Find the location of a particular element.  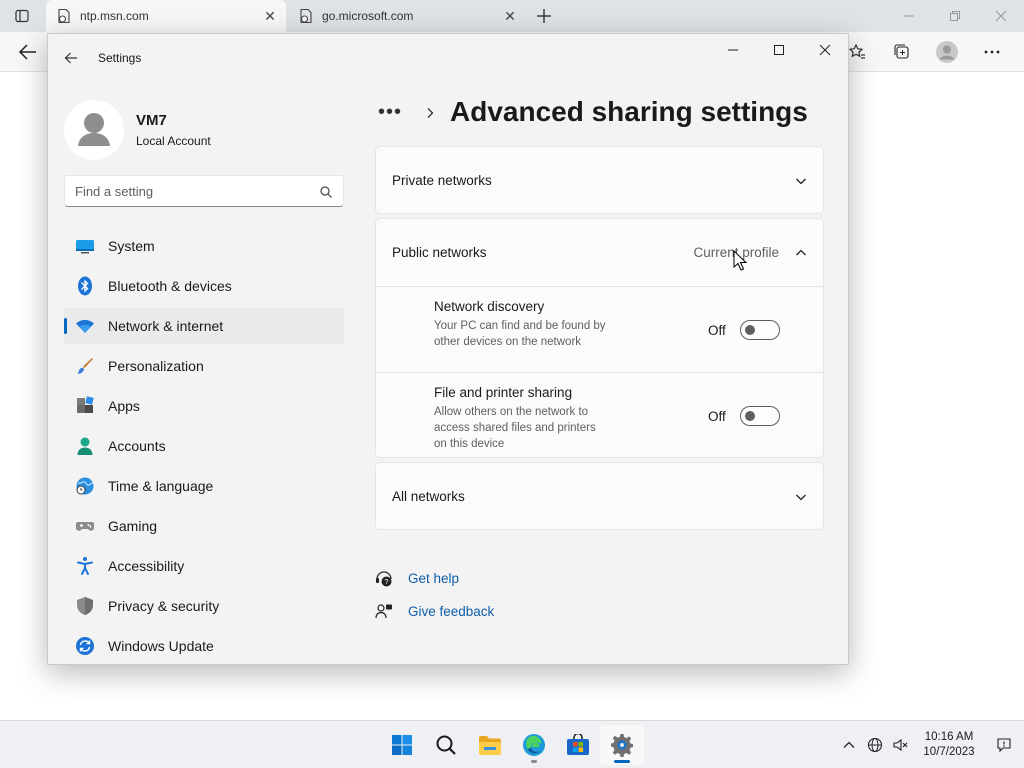

taskbar-edge is located at coordinates (534, 745).